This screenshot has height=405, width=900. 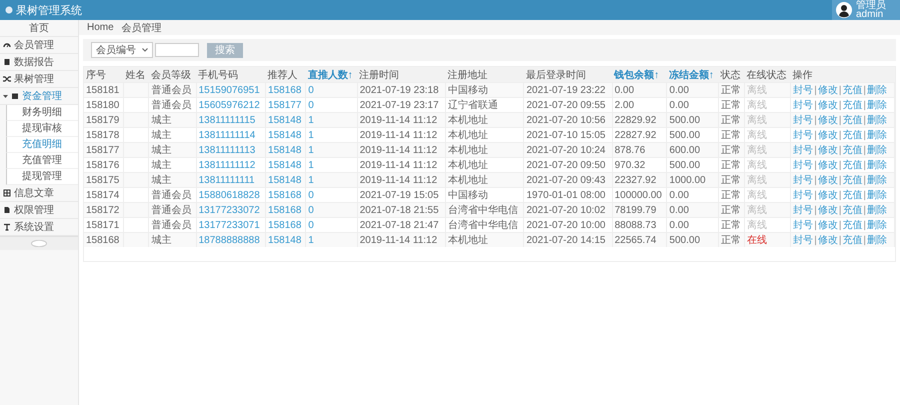 What do you see at coordinates (7, 227) in the screenshot?
I see `text-icon` at bounding box center [7, 227].